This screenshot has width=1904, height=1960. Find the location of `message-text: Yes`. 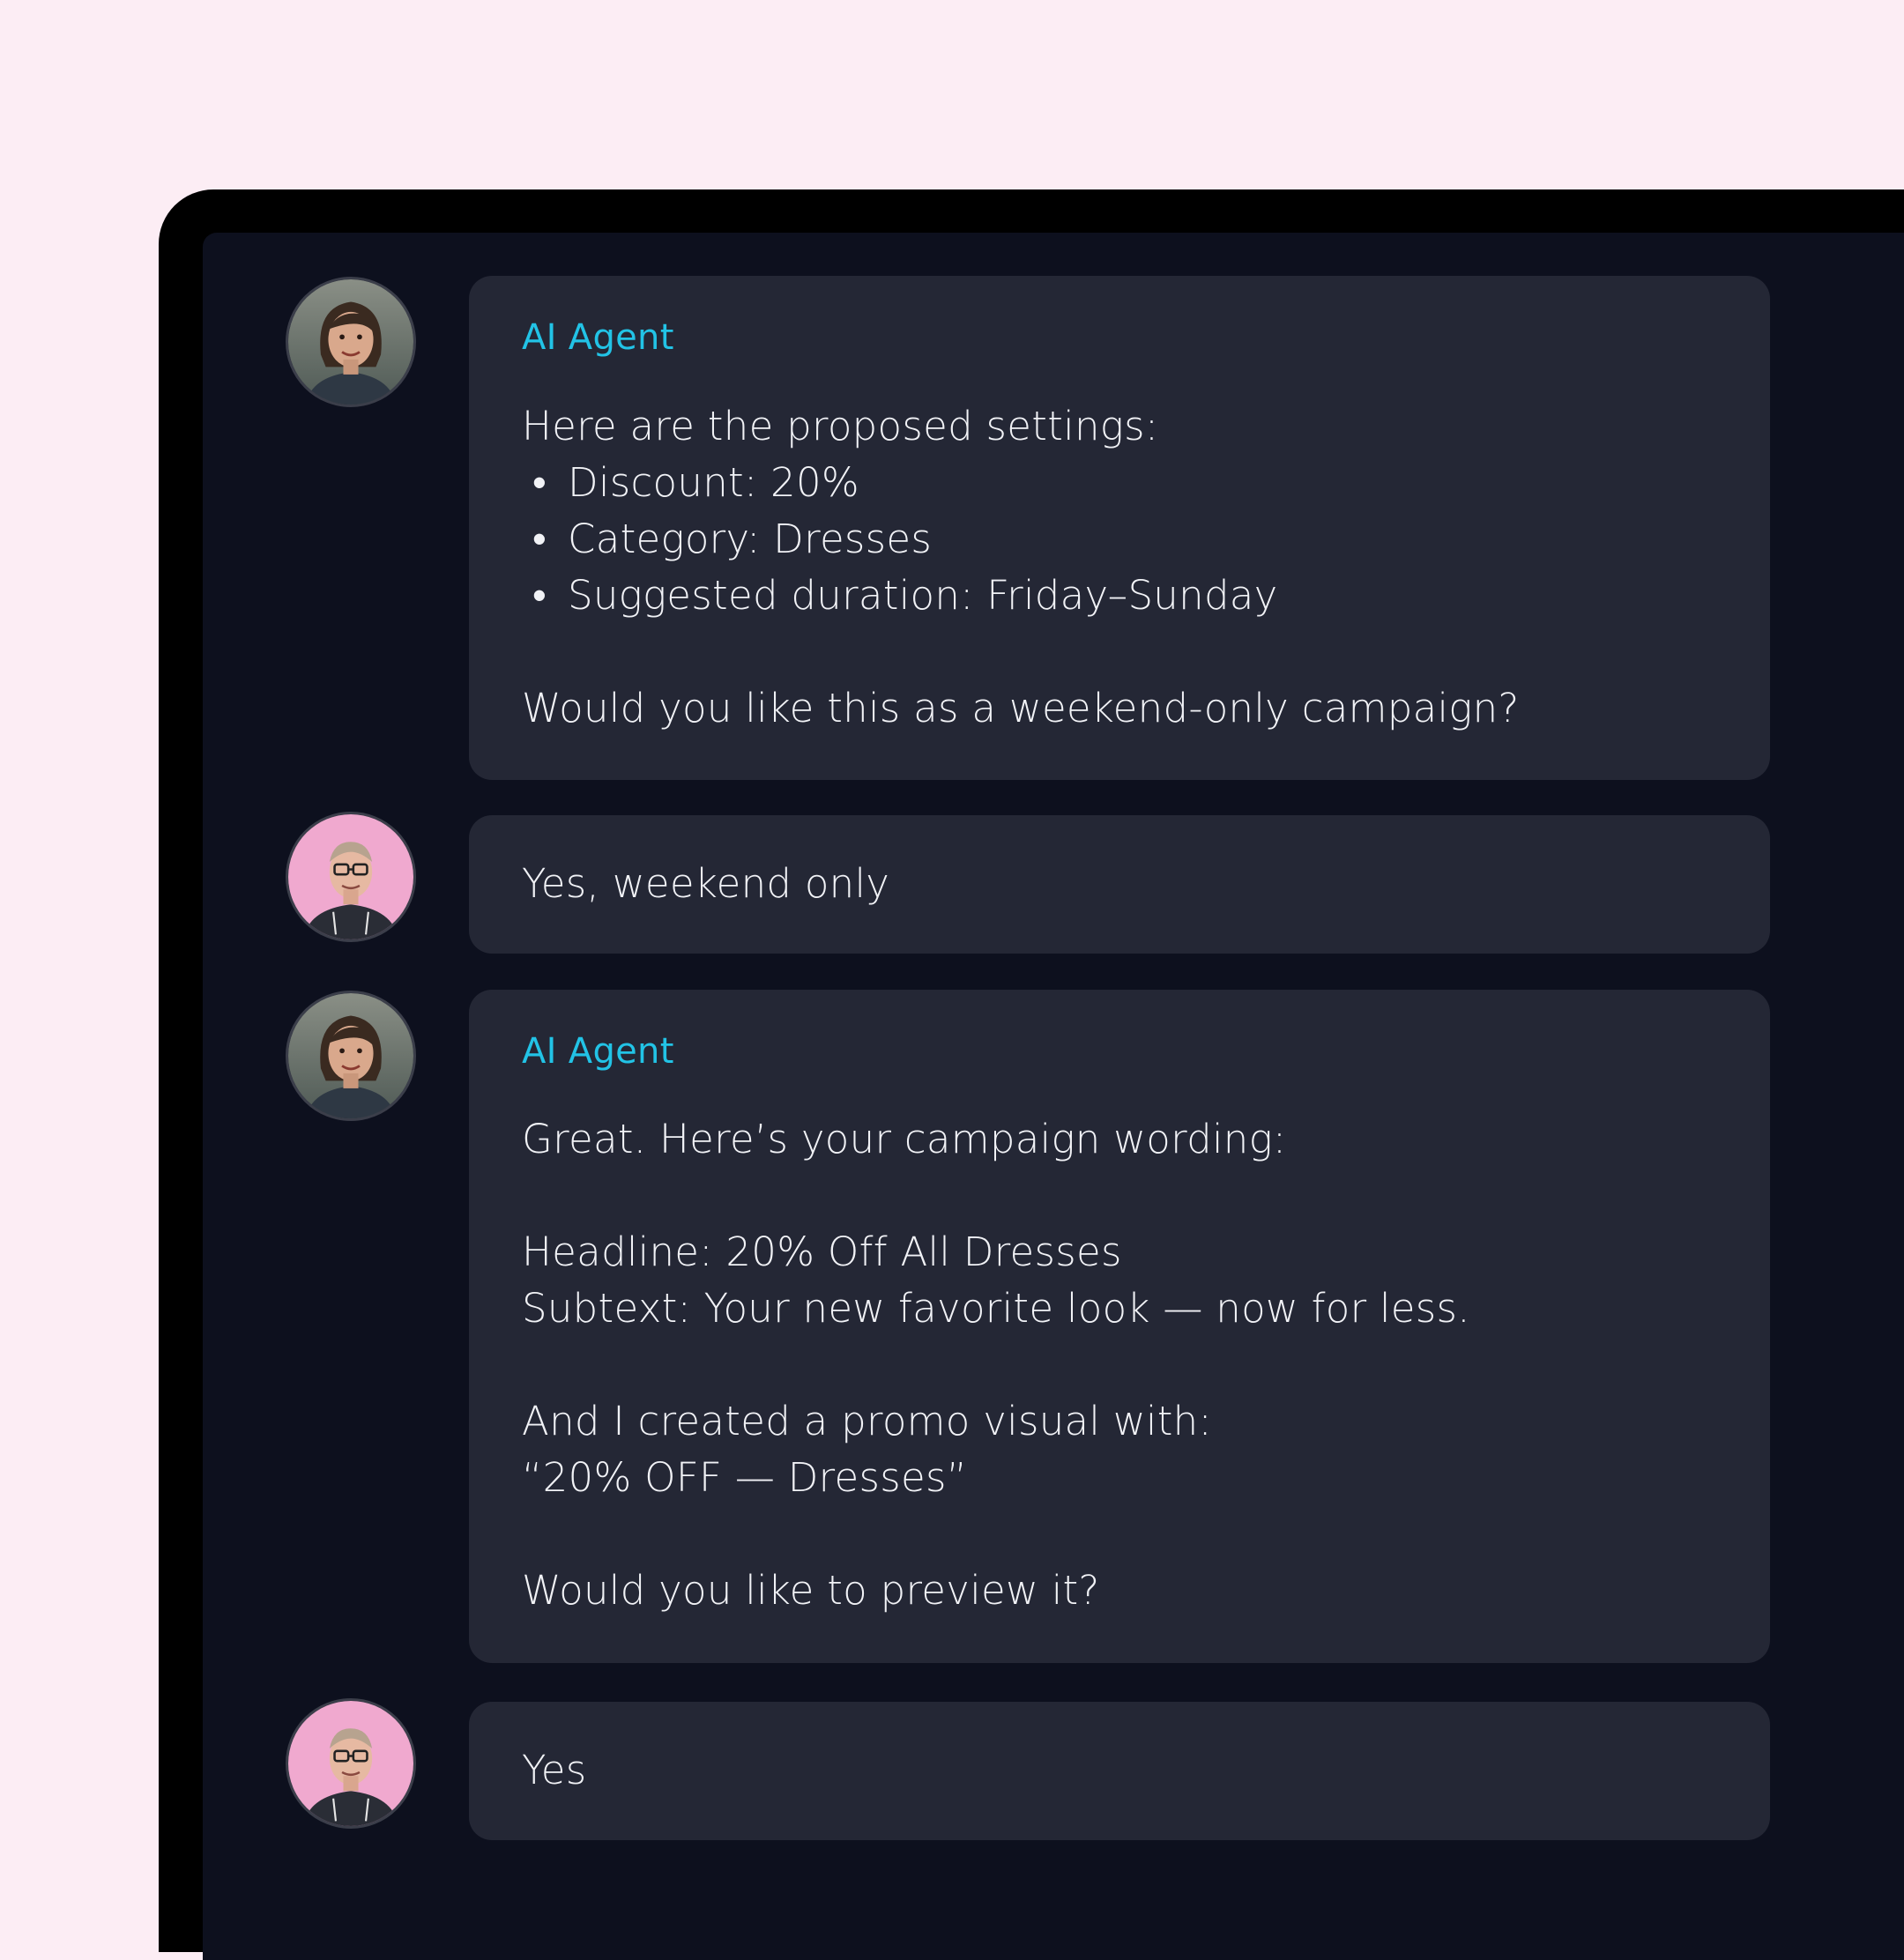

message-text: Yes is located at coordinates (554, 1770).